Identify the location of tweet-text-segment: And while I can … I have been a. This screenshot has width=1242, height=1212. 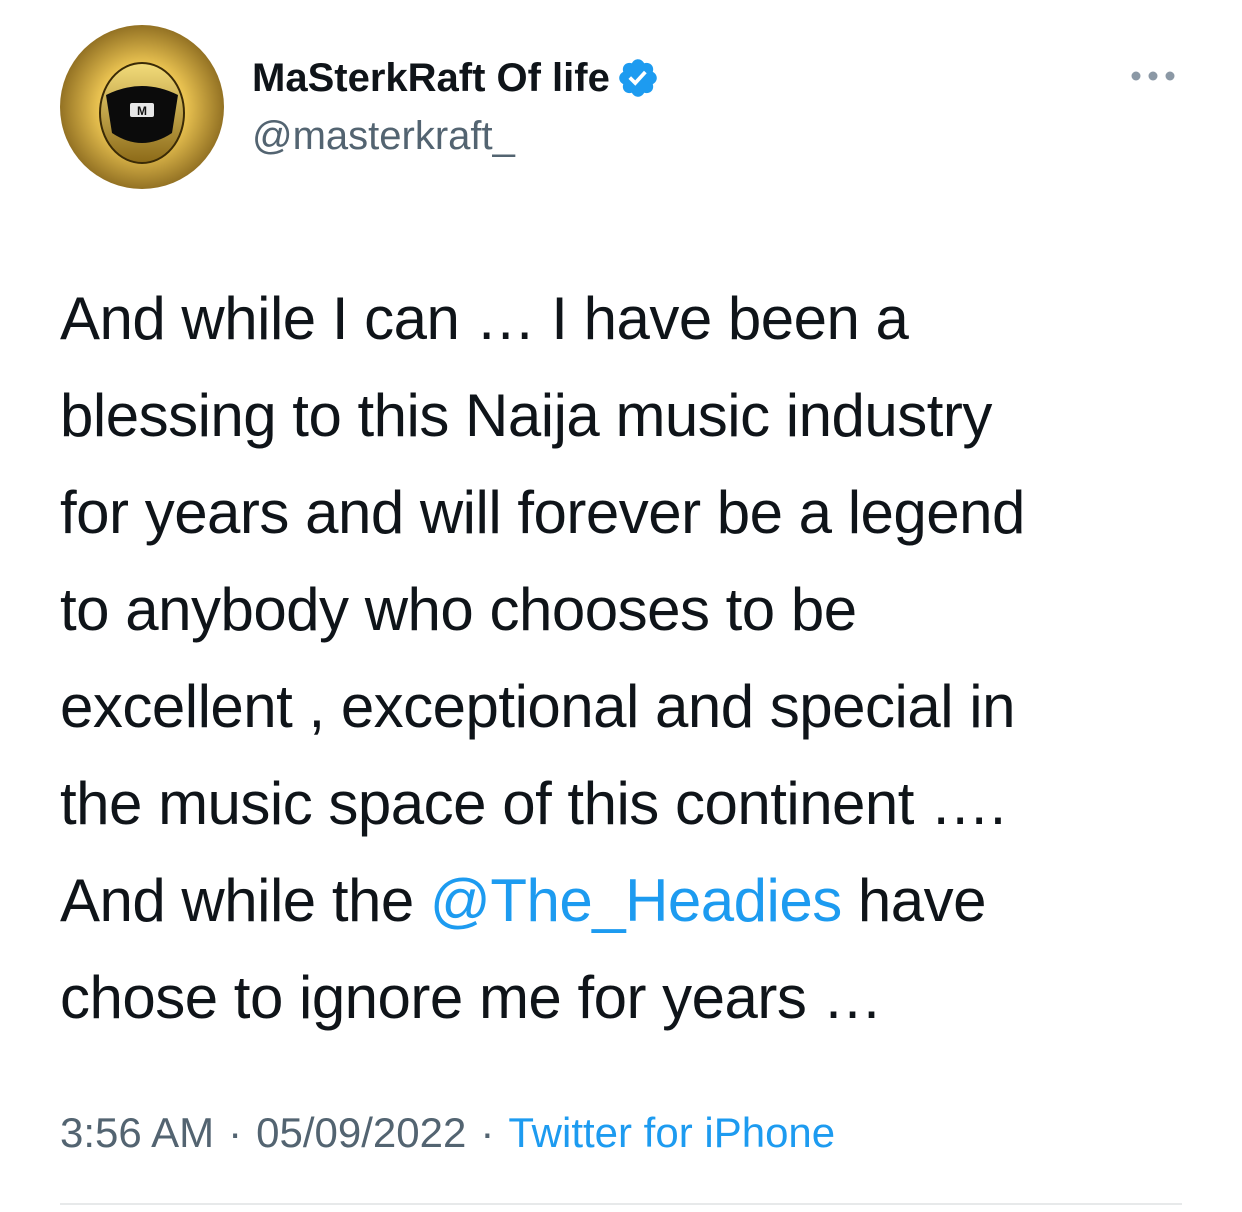
(484, 318).